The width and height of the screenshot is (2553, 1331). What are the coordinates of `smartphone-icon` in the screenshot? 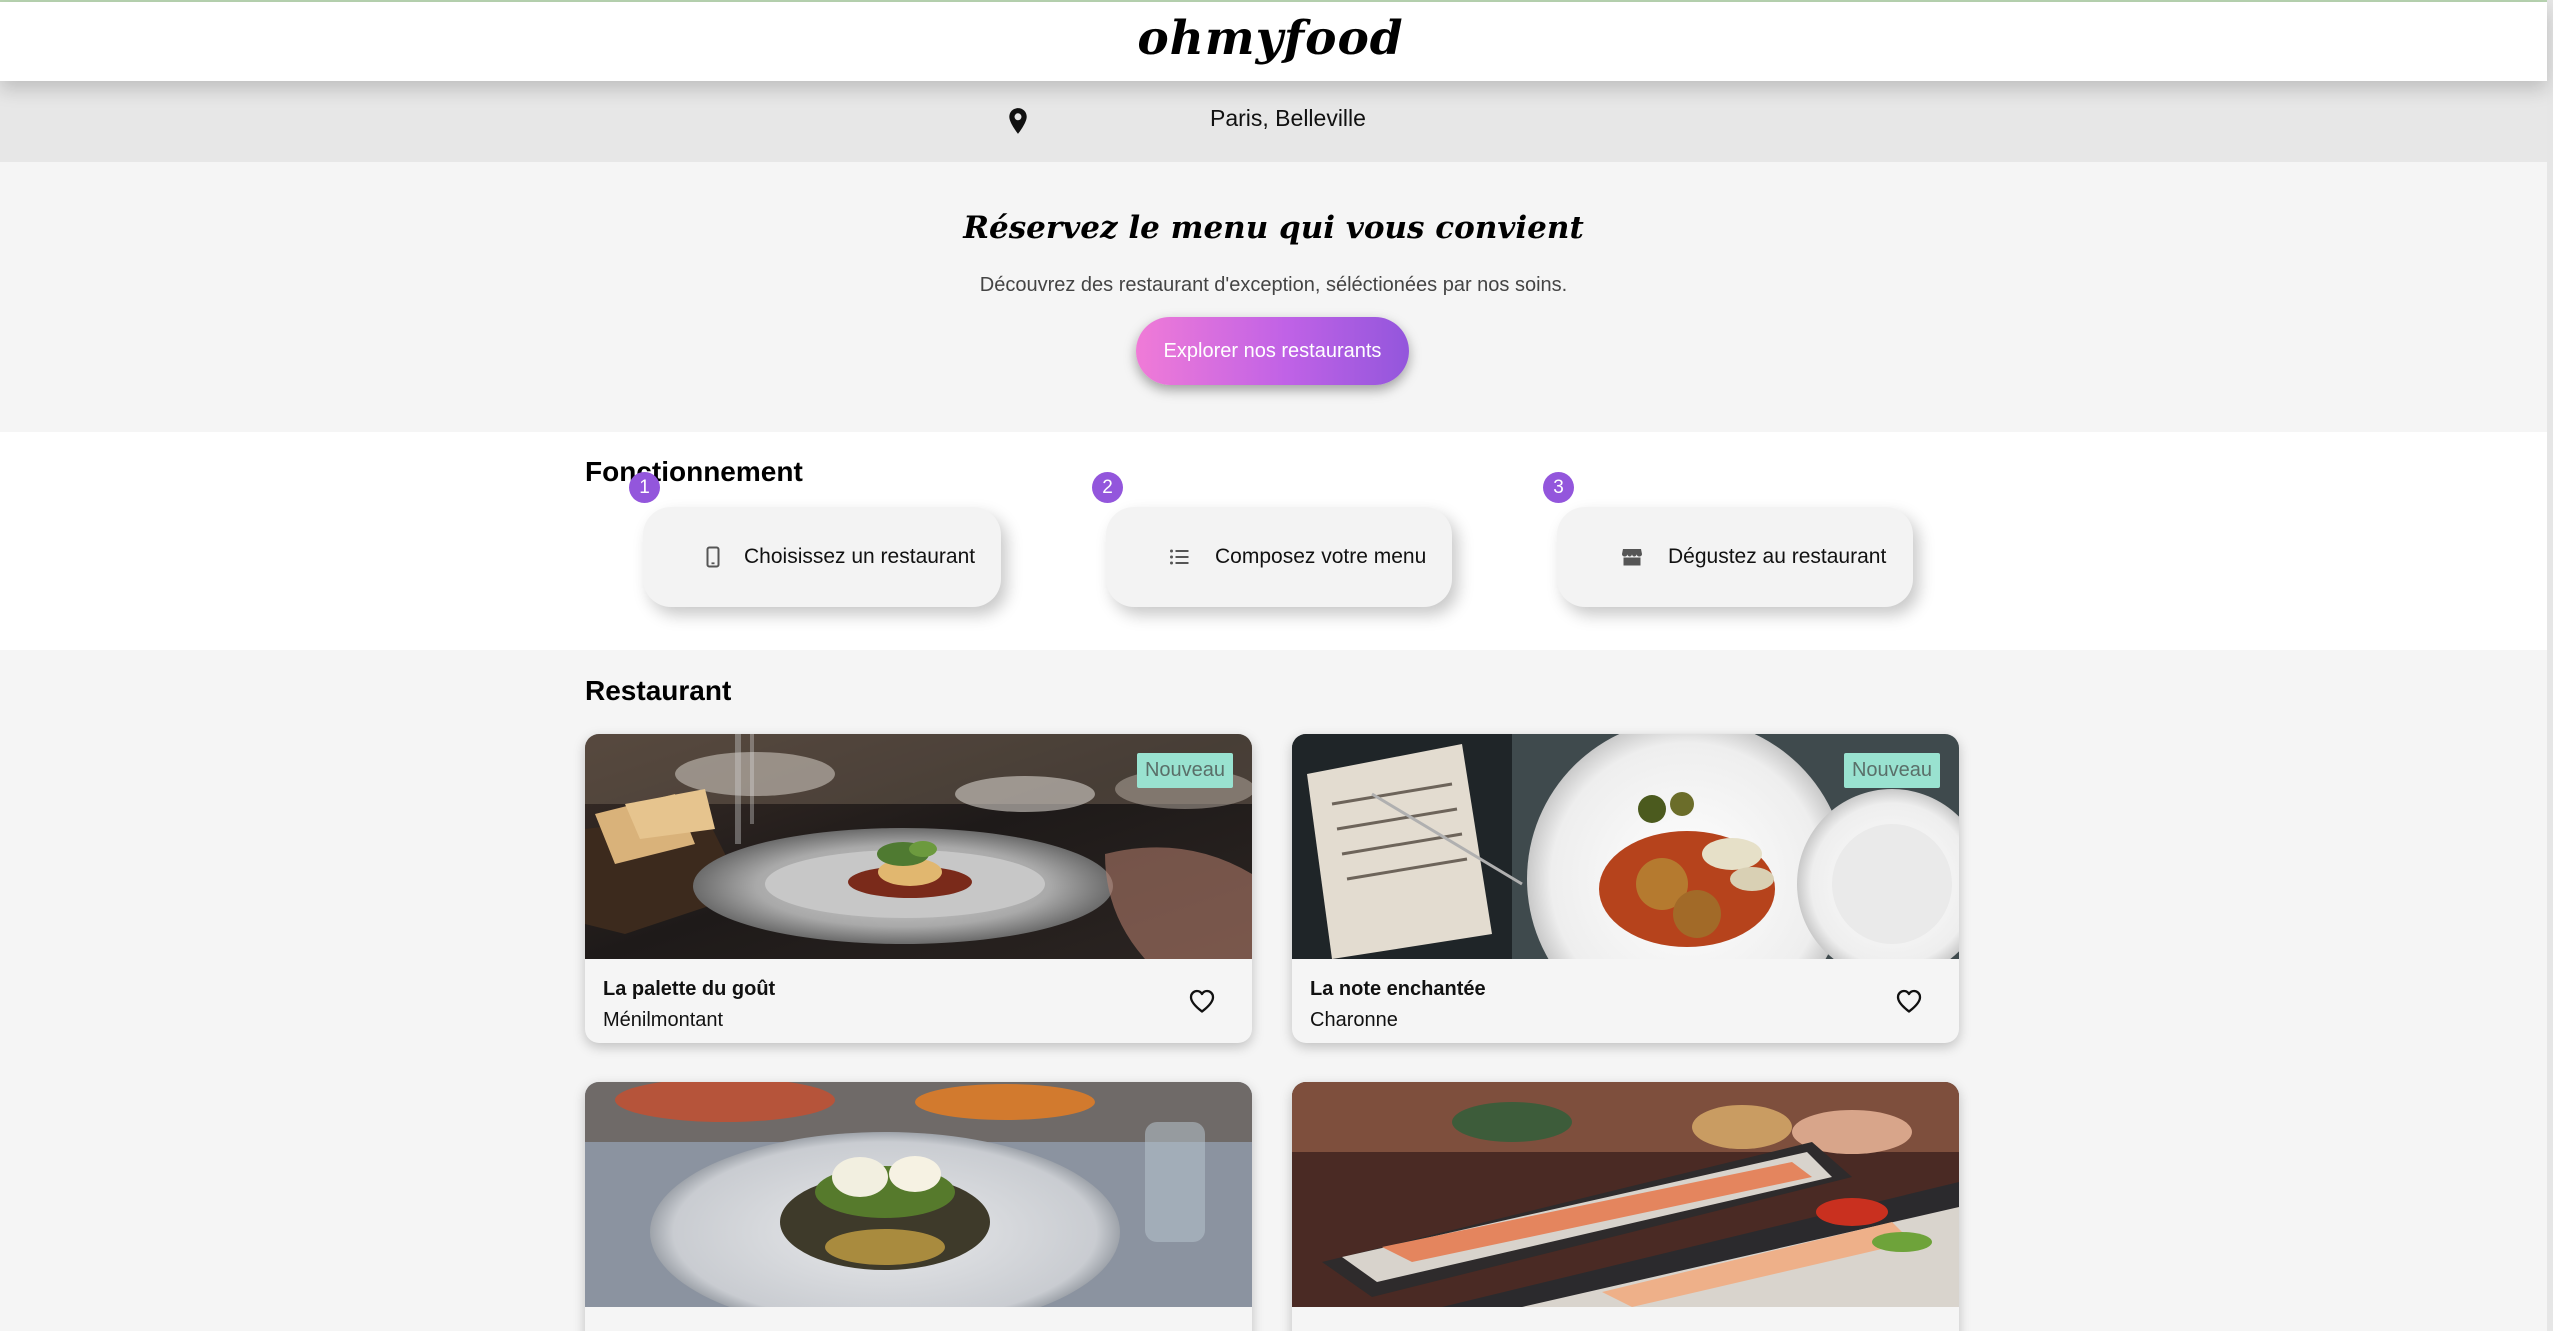 It's located at (713, 557).